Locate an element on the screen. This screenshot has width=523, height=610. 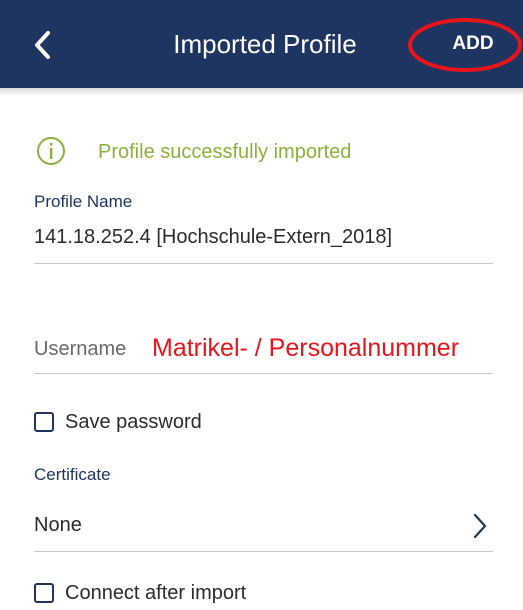
username-divider is located at coordinates (263, 373).